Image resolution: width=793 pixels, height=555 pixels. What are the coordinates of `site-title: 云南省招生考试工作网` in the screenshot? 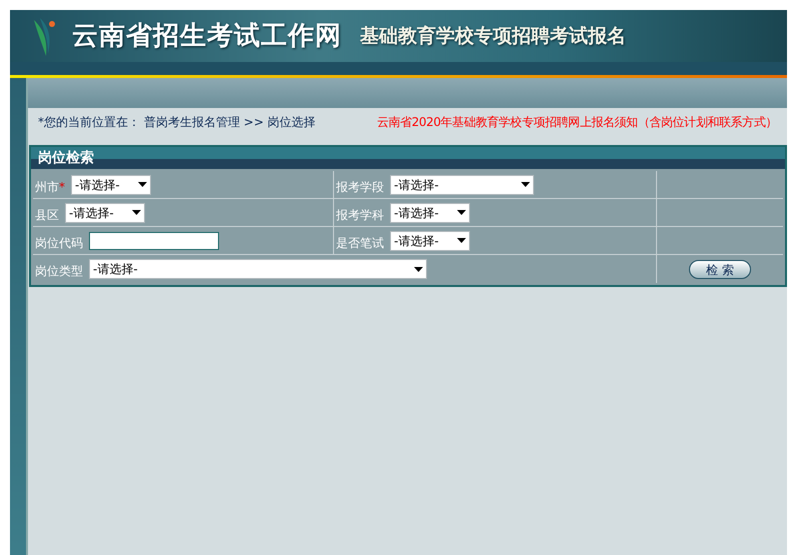 It's located at (207, 36).